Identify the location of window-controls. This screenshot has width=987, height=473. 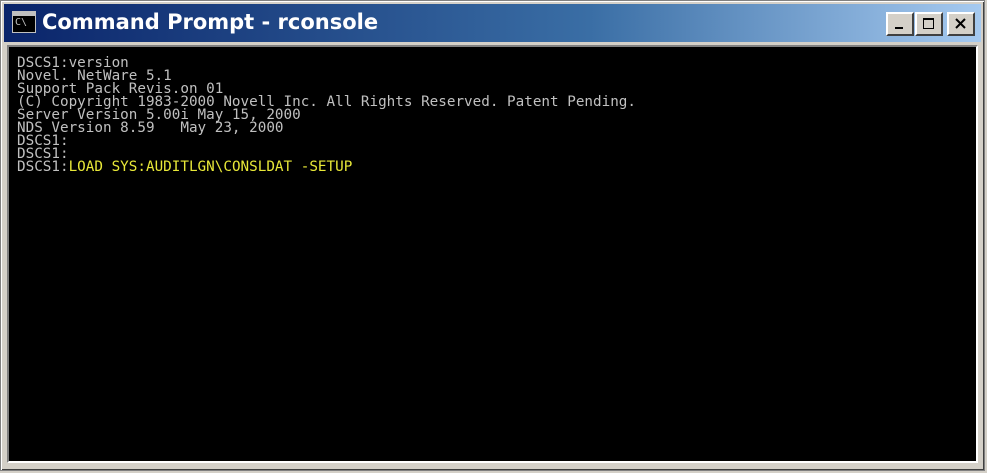
(930, 24).